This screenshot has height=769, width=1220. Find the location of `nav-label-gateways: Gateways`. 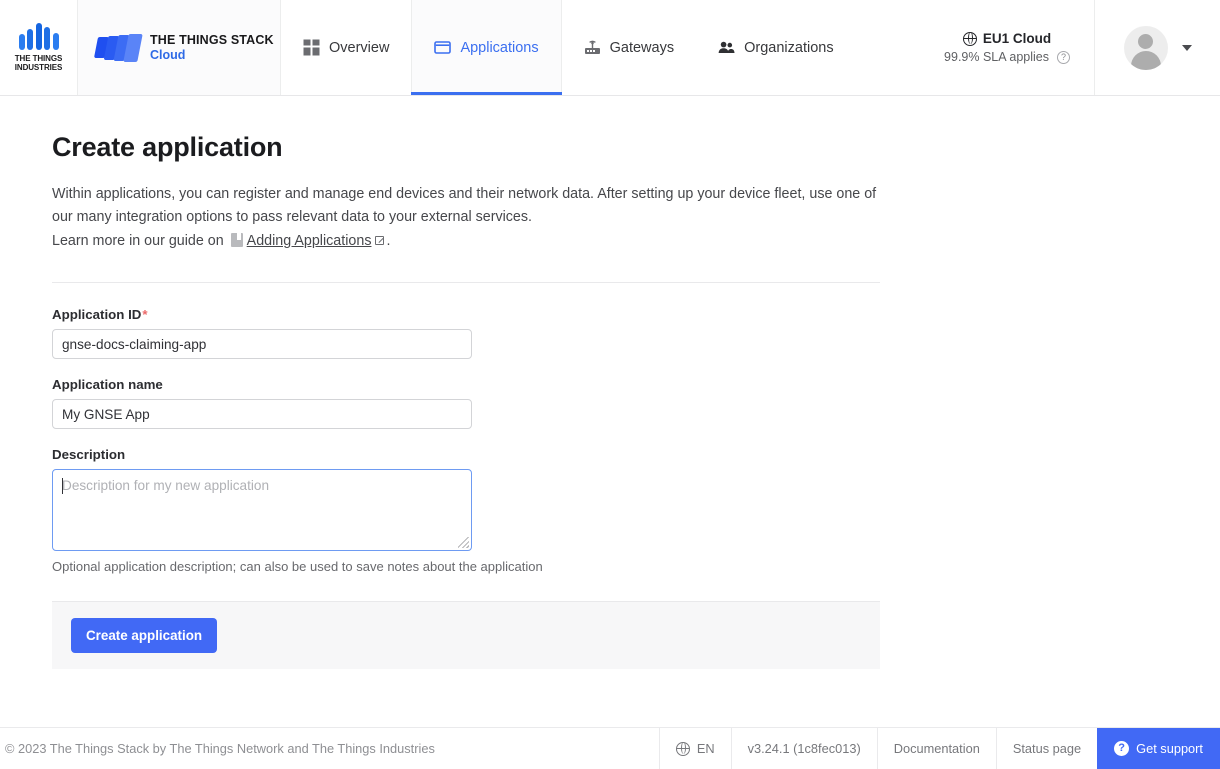

nav-label-gateways: Gateways is located at coordinates (642, 47).